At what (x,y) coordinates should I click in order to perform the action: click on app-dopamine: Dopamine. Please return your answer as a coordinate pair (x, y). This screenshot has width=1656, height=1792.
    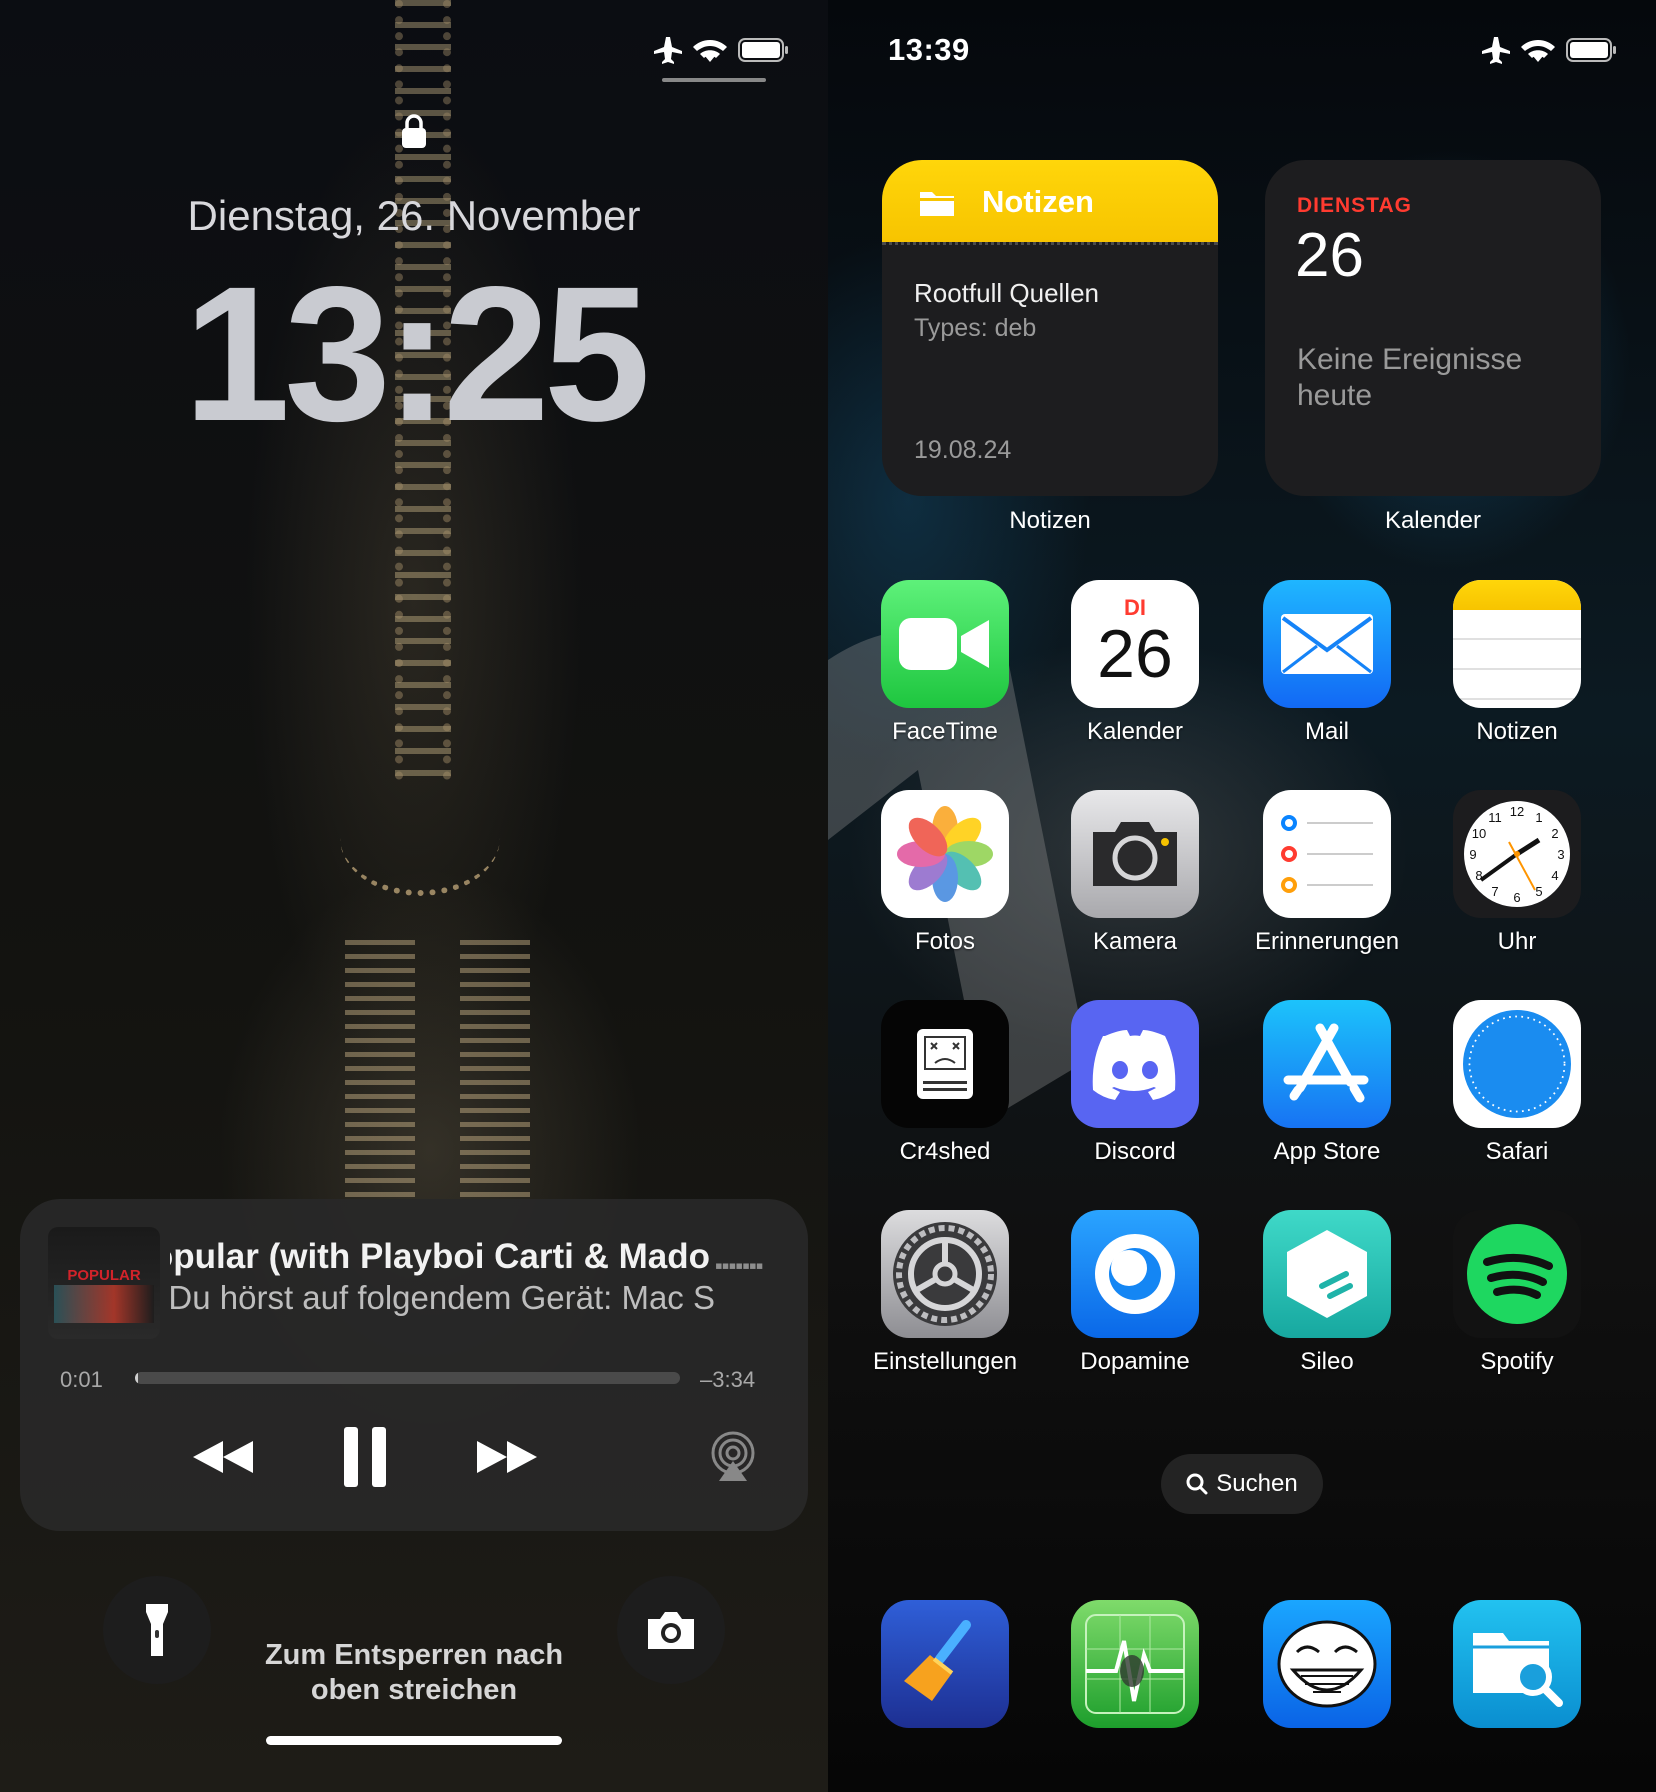
    Looking at the image, I should click on (1135, 1293).